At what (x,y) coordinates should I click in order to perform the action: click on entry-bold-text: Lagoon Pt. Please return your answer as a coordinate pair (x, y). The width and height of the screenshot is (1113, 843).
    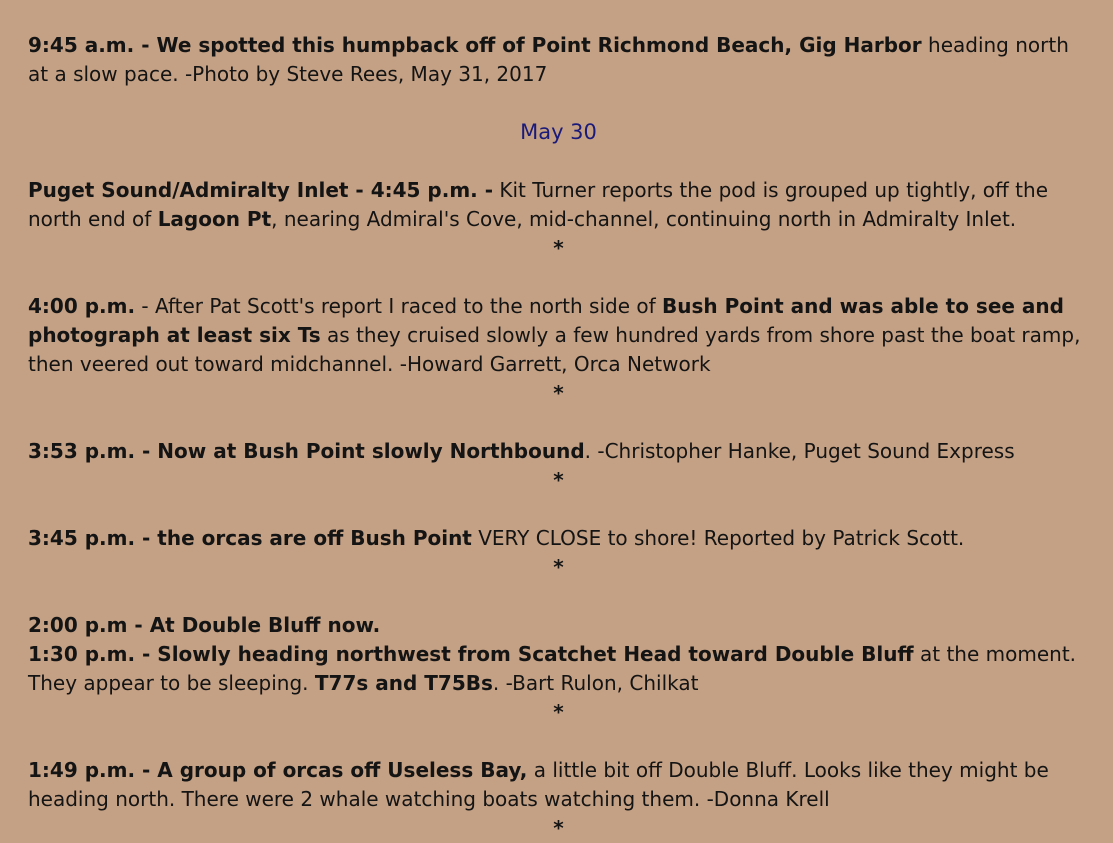
    Looking at the image, I should click on (214, 219).